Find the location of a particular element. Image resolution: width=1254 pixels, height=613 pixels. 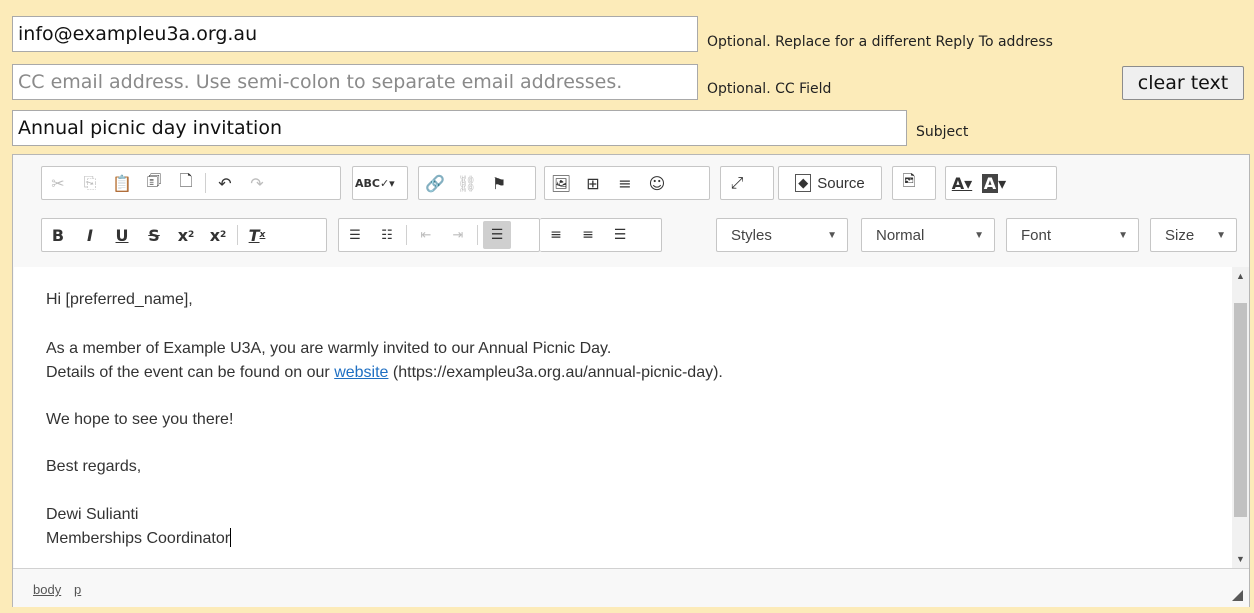

subject-input is located at coordinates (459, 128).